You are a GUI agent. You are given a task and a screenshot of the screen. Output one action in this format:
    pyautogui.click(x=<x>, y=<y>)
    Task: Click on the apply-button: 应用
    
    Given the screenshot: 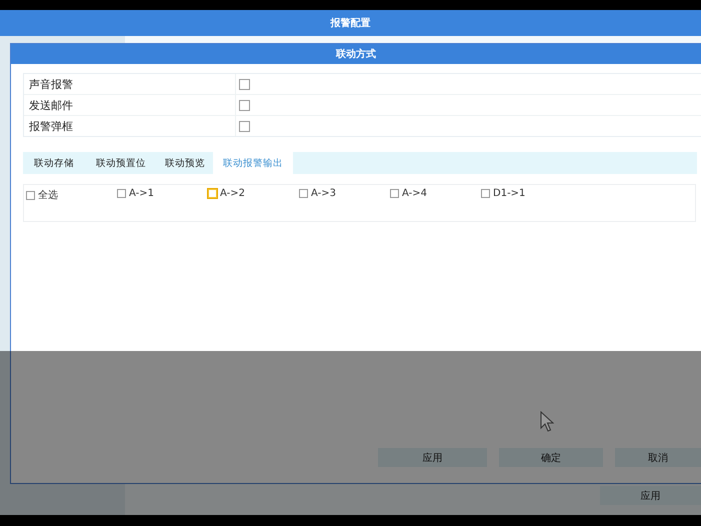 What is the action you would take?
    pyautogui.click(x=650, y=495)
    